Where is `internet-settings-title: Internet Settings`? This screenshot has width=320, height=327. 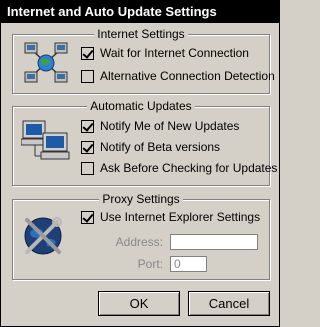
internet-settings-title: Internet Settings is located at coordinates (141, 34).